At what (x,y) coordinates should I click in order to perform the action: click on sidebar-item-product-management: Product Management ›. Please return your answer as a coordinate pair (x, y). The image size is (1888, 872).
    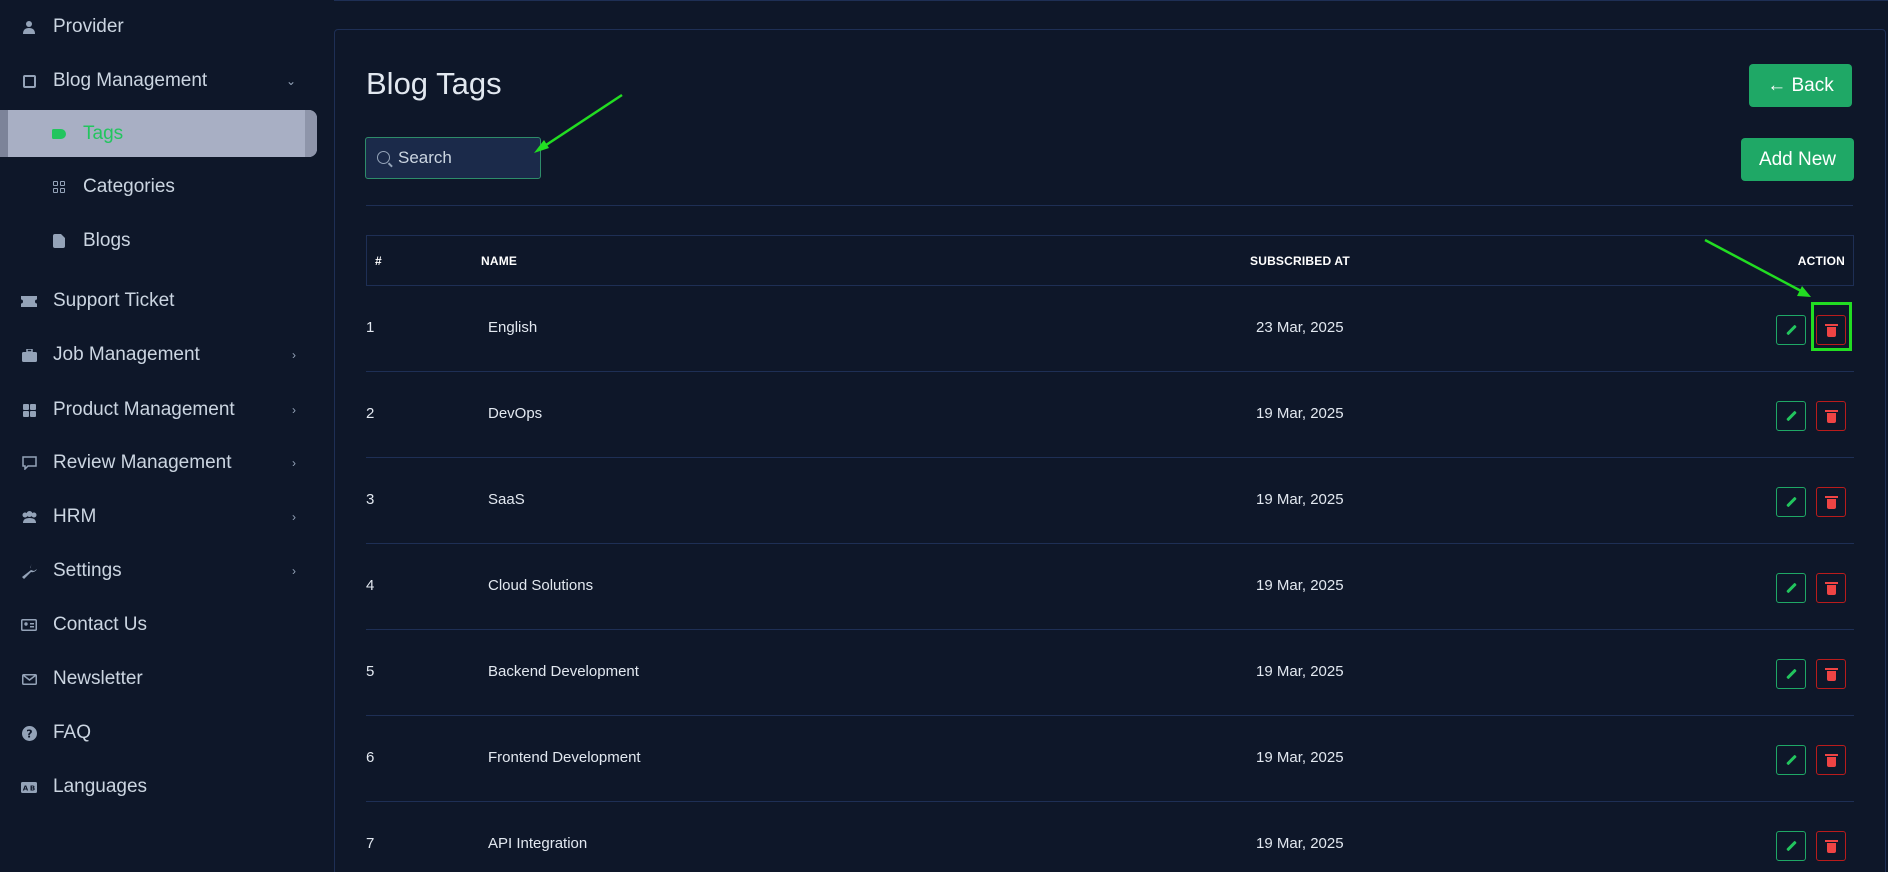
    Looking at the image, I should click on (166, 410).